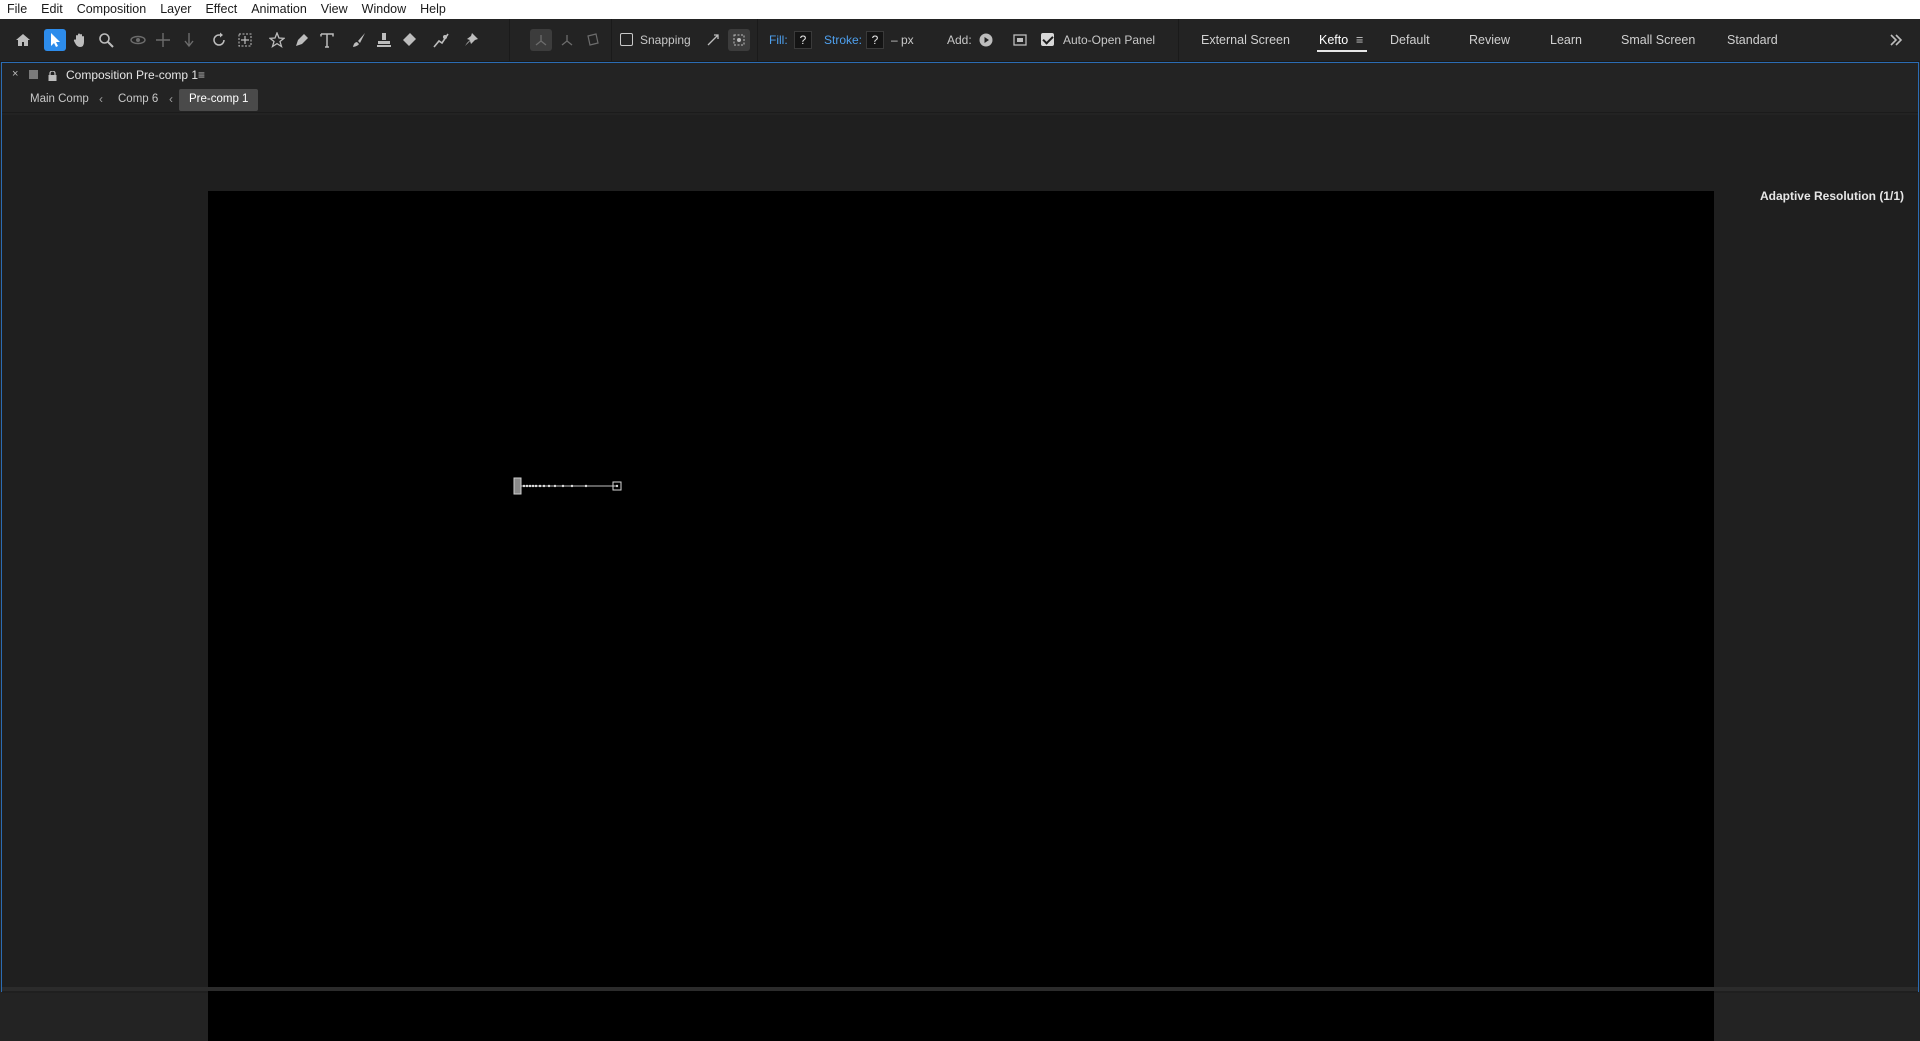 This screenshot has width=1920, height=1041. Describe the element at coordinates (132, 75) in the screenshot. I see `panel-title: Composition Pre-comp 1` at that location.